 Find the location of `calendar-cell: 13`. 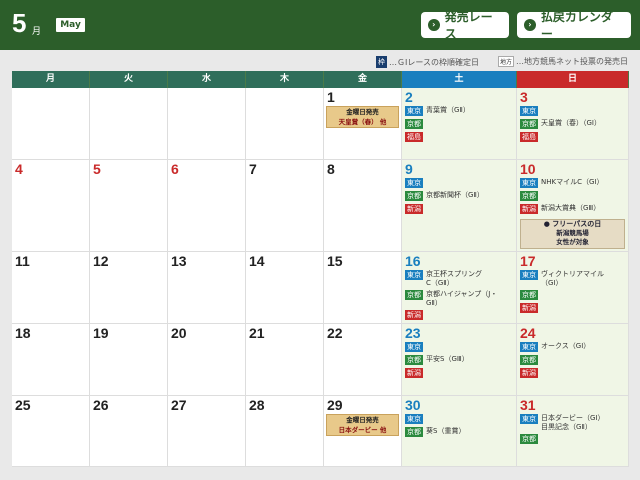

calendar-cell: 13 is located at coordinates (207, 288).